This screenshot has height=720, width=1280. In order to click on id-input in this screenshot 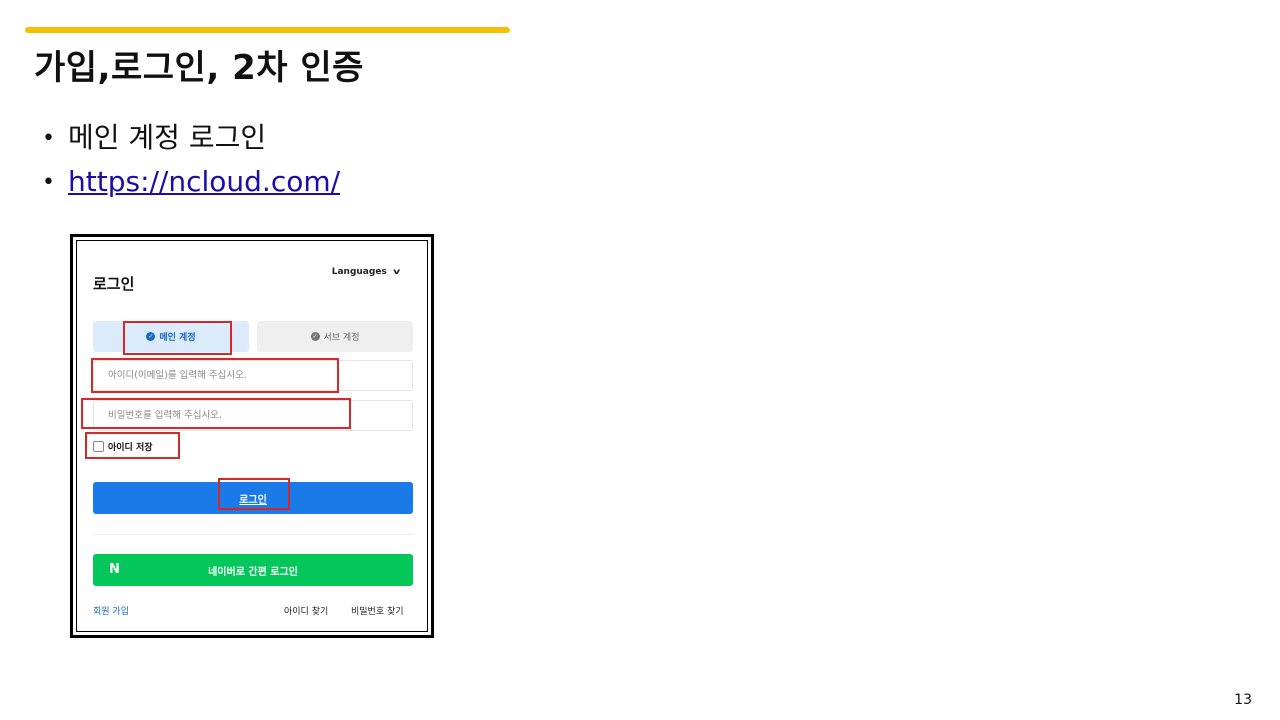, I will do `click(253, 375)`.